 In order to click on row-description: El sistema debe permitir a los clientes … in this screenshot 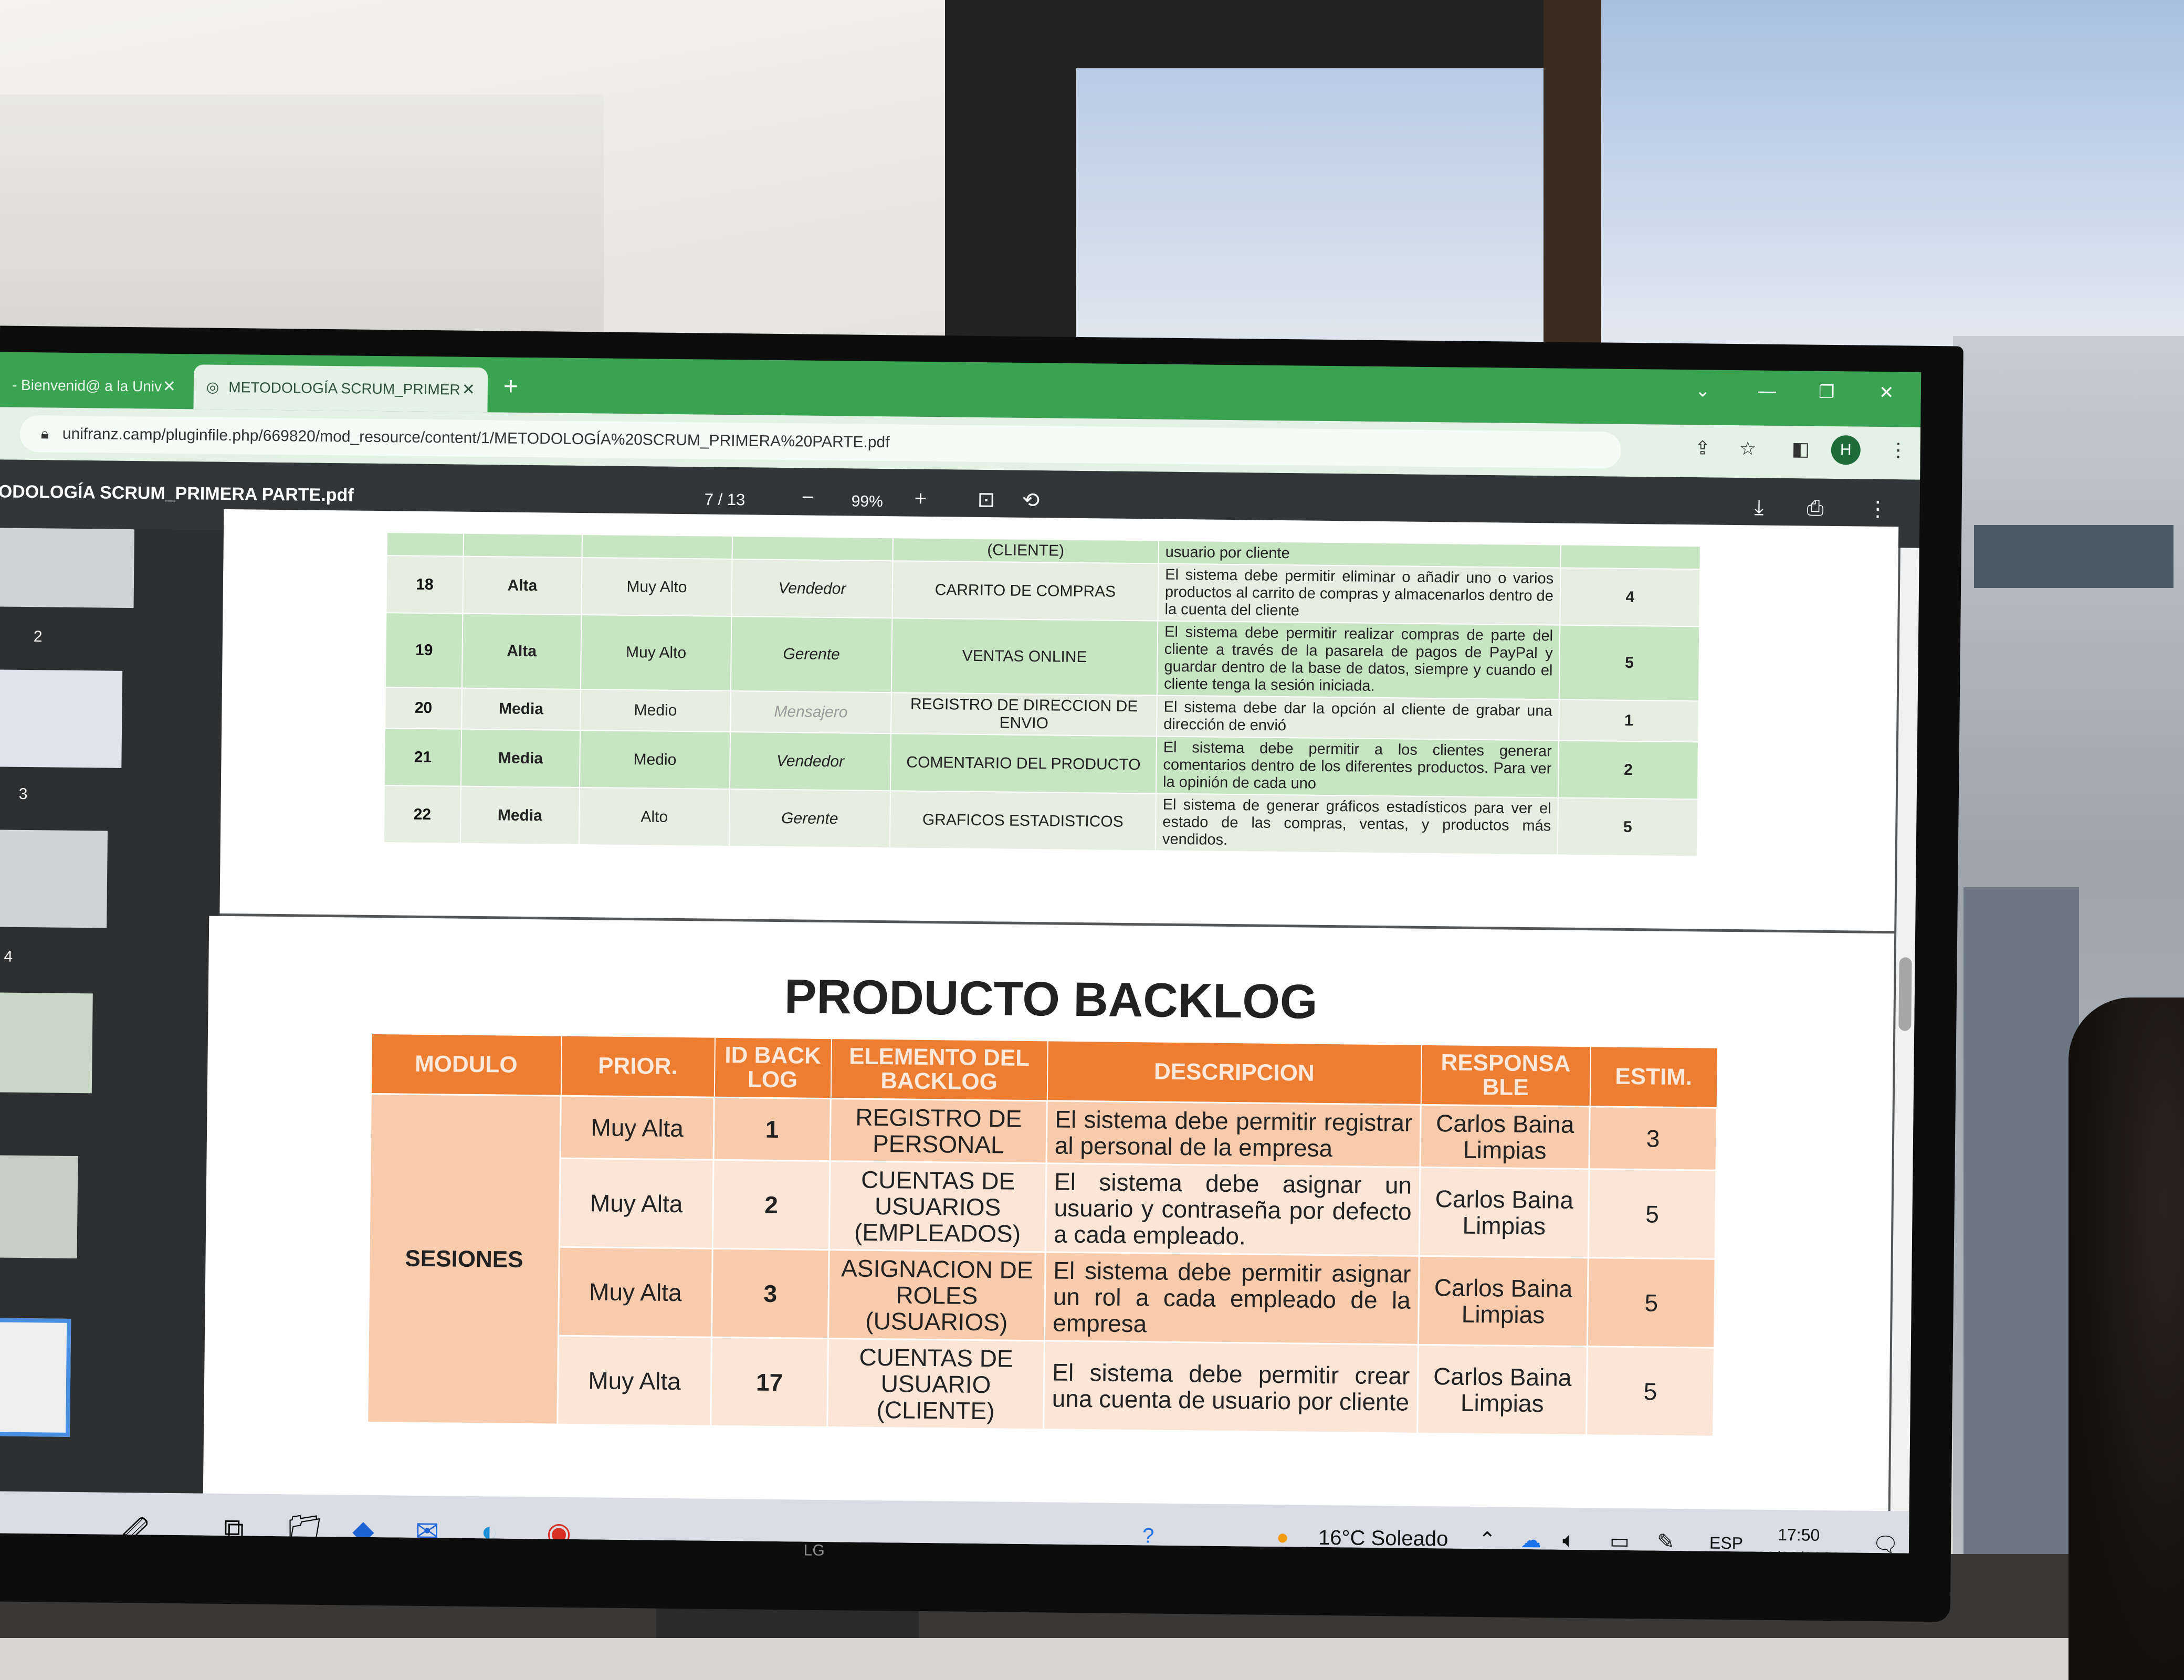, I will do `click(1357, 767)`.